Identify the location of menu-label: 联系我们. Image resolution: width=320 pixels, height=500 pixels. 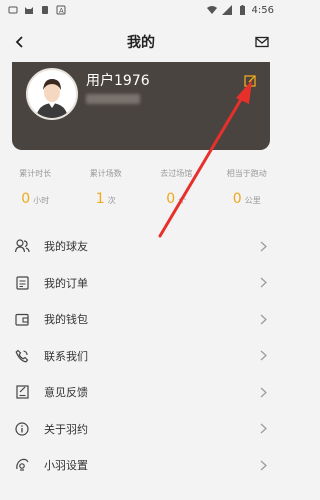
(66, 356).